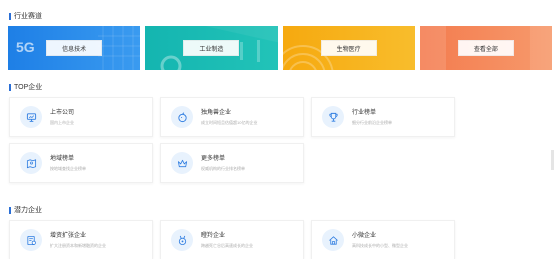 The image size is (554, 259). I want to click on section-title-text: 行业赛道, so click(28, 16).